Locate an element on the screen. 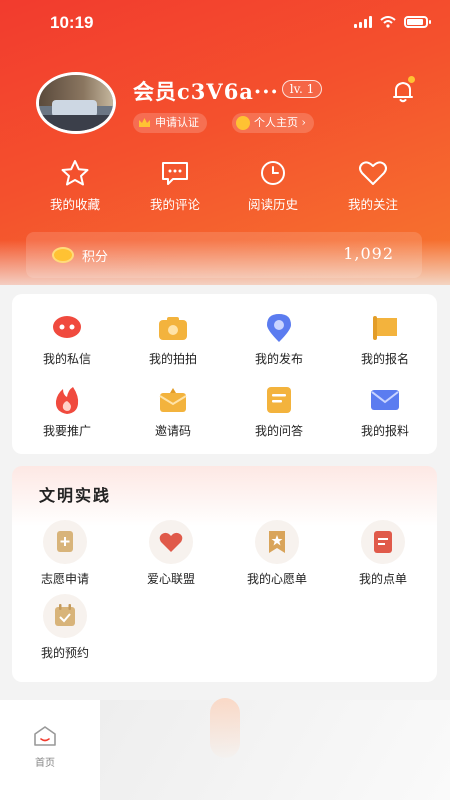 The height and width of the screenshot is (800, 450). service-invite-code: 邀请码 is located at coordinates (173, 411).